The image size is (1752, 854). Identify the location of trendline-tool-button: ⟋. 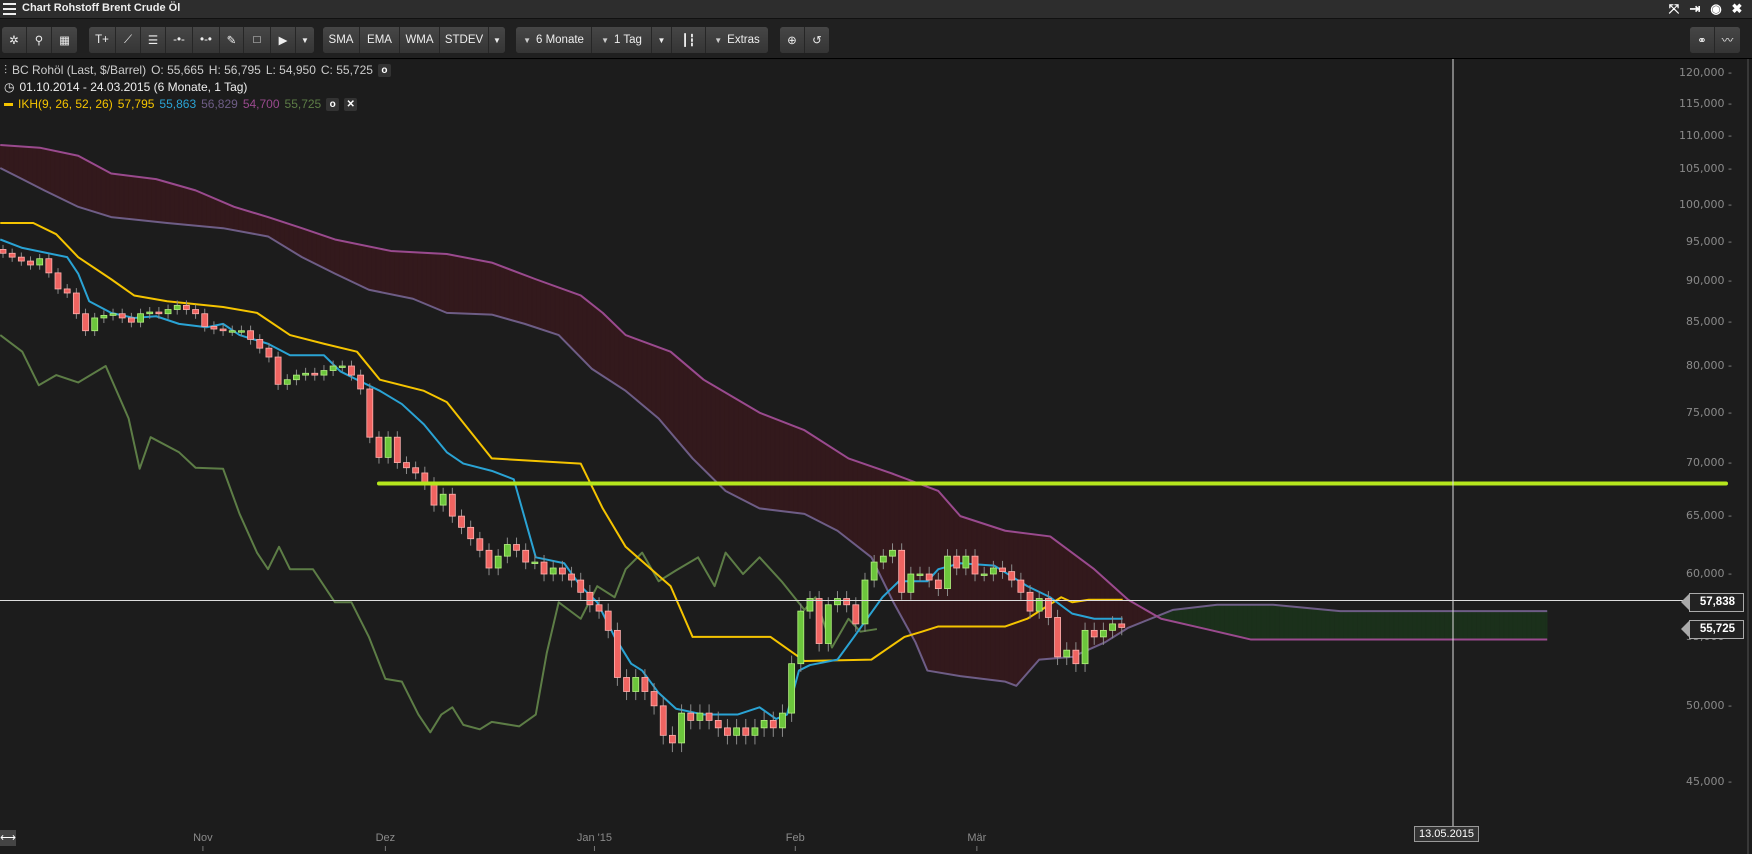
(128, 40).